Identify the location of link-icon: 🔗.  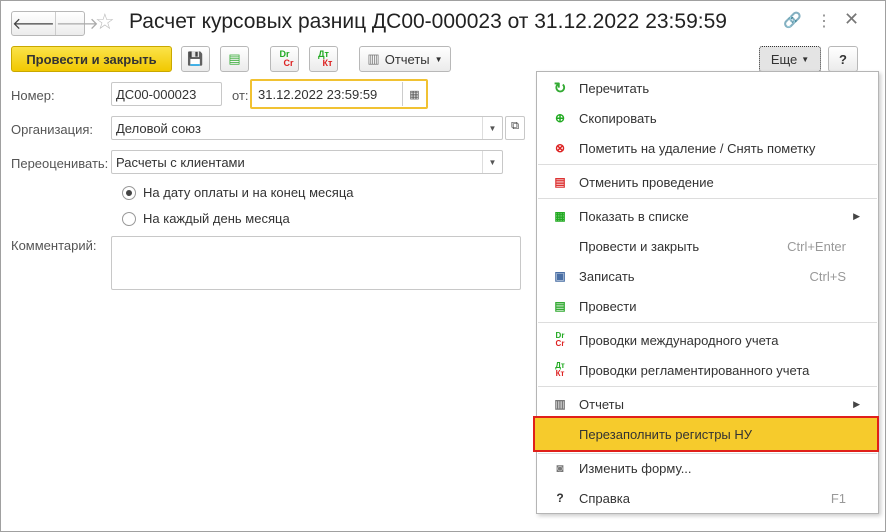
(792, 20).